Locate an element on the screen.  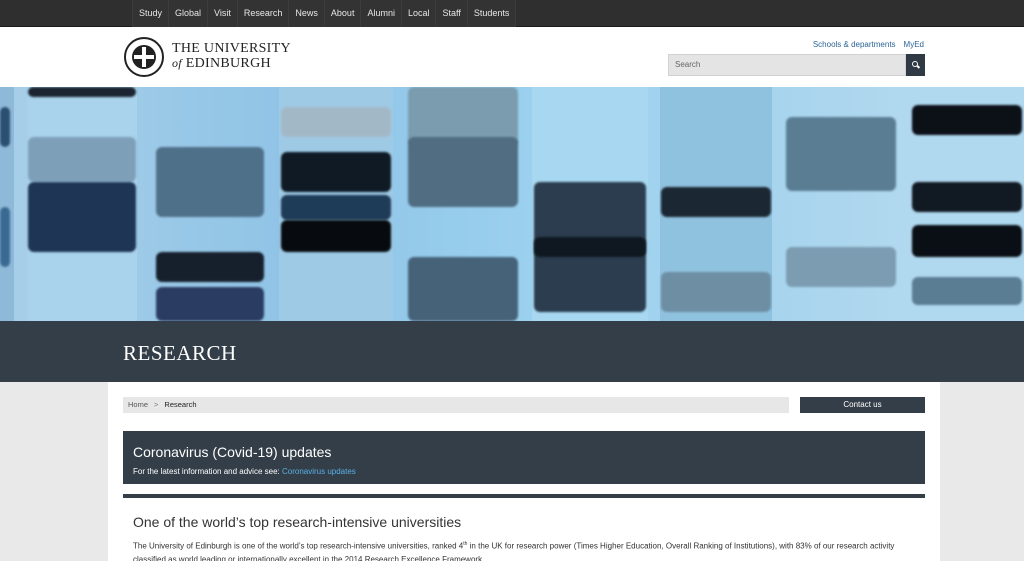
breadcrumb: Home > Research is located at coordinates (456, 405).